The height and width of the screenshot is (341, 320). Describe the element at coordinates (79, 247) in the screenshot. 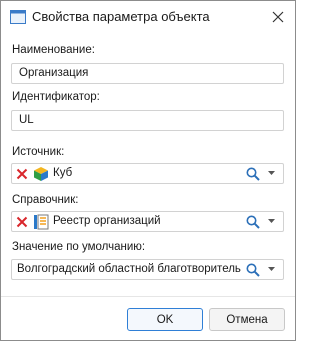

I see `default-value-label: Значение по умолчанию:` at that location.